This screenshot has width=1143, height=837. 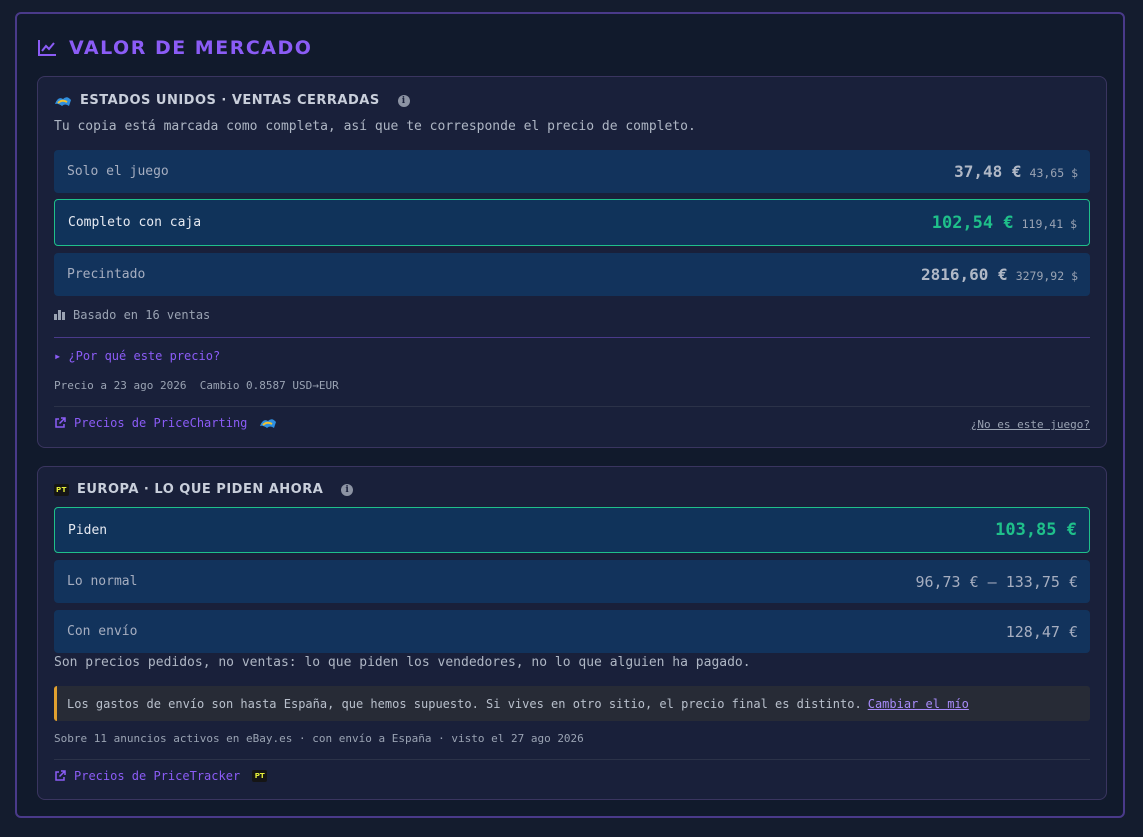 What do you see at coordinates (972, 222) in the screenshot?
I see `price-eur: 102,54 €` at bounding box center [972, 222].